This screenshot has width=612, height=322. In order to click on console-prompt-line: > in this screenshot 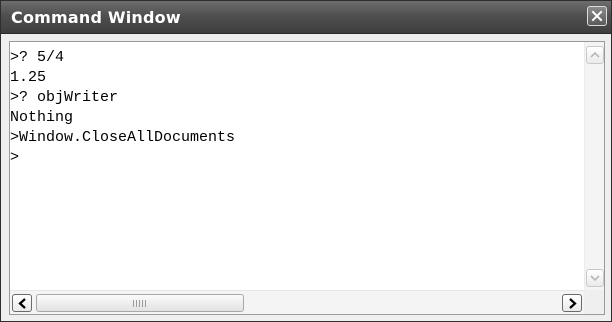, I will do `click(15, 157)`.